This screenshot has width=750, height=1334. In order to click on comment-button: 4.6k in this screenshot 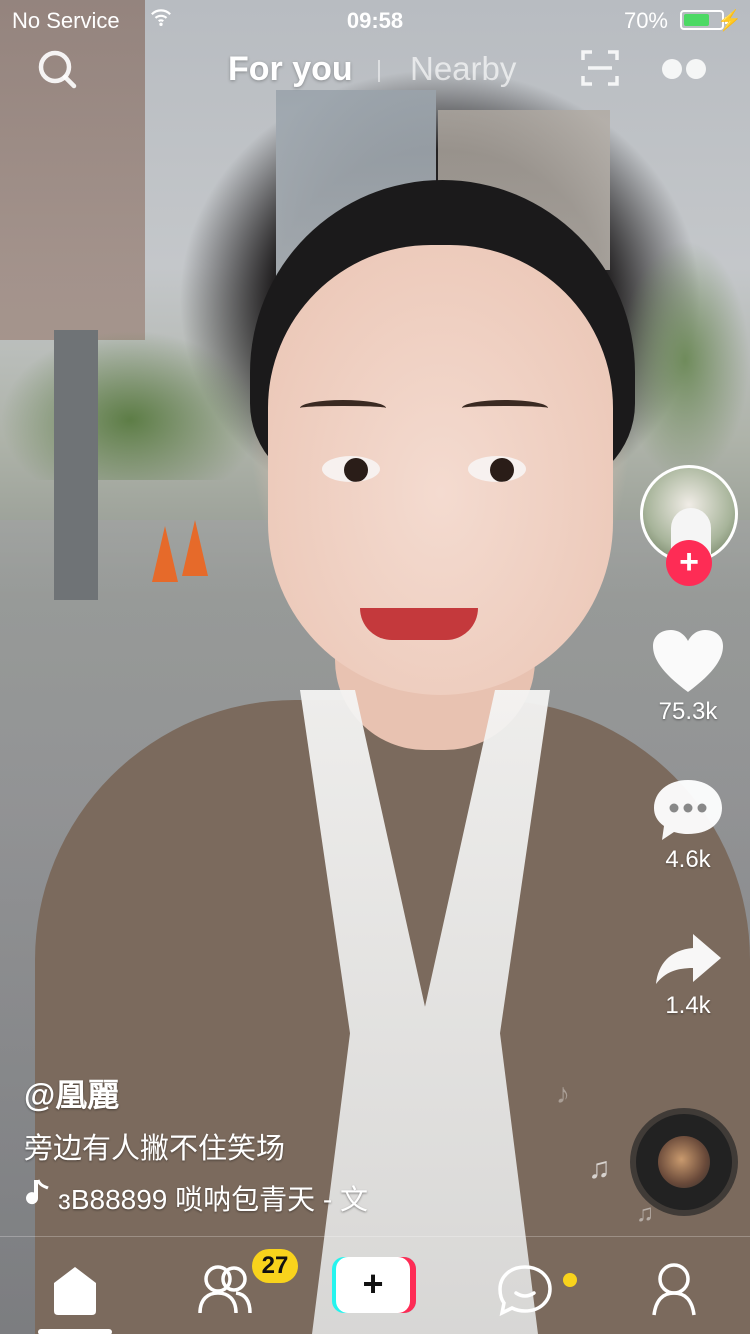, I will do `click(688, 825)`.